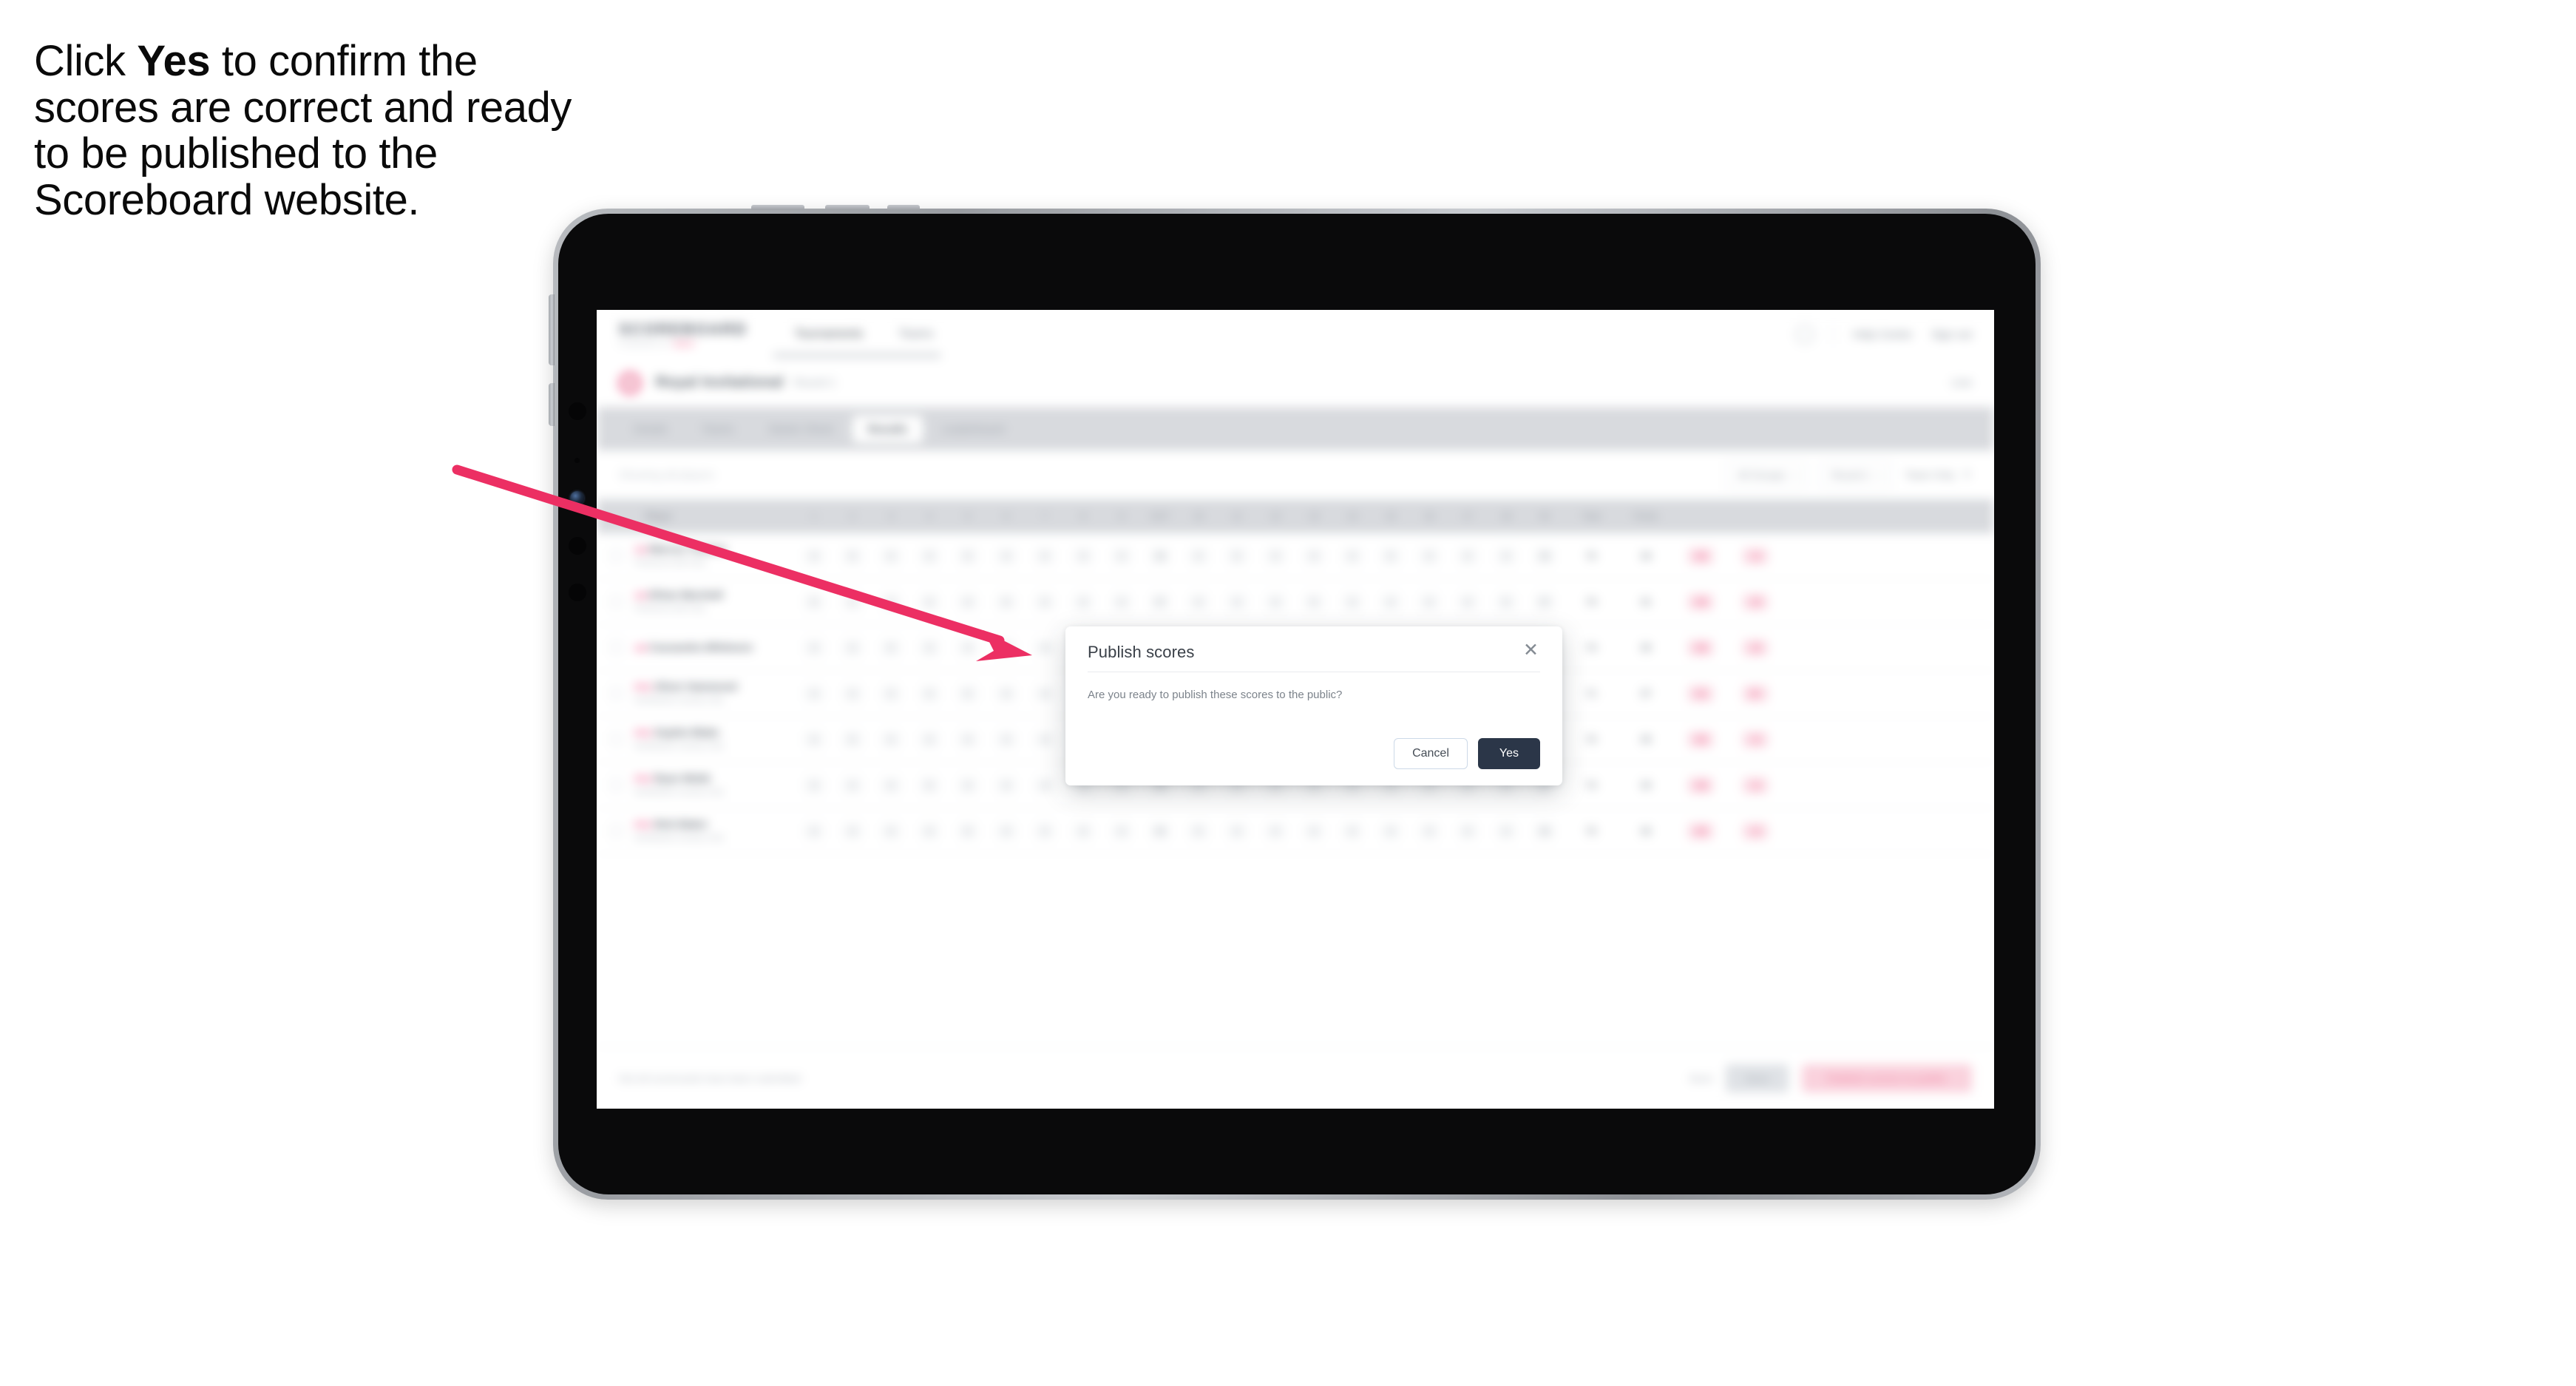 The height and width of the screenshot is (1386, 2576). What do you see at coordinates (1938, 474) in the screenshot?
I see `display-toggle: Team Only ✕` at bounding box center [1938, 474].